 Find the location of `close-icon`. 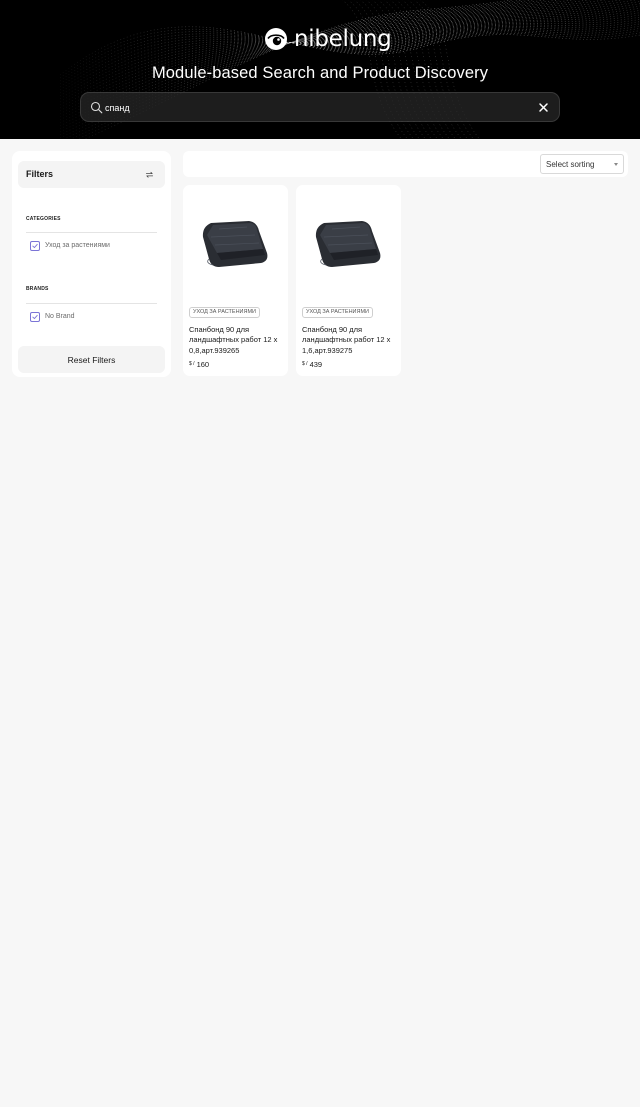

close-icon is located at coordinates (543, 107).